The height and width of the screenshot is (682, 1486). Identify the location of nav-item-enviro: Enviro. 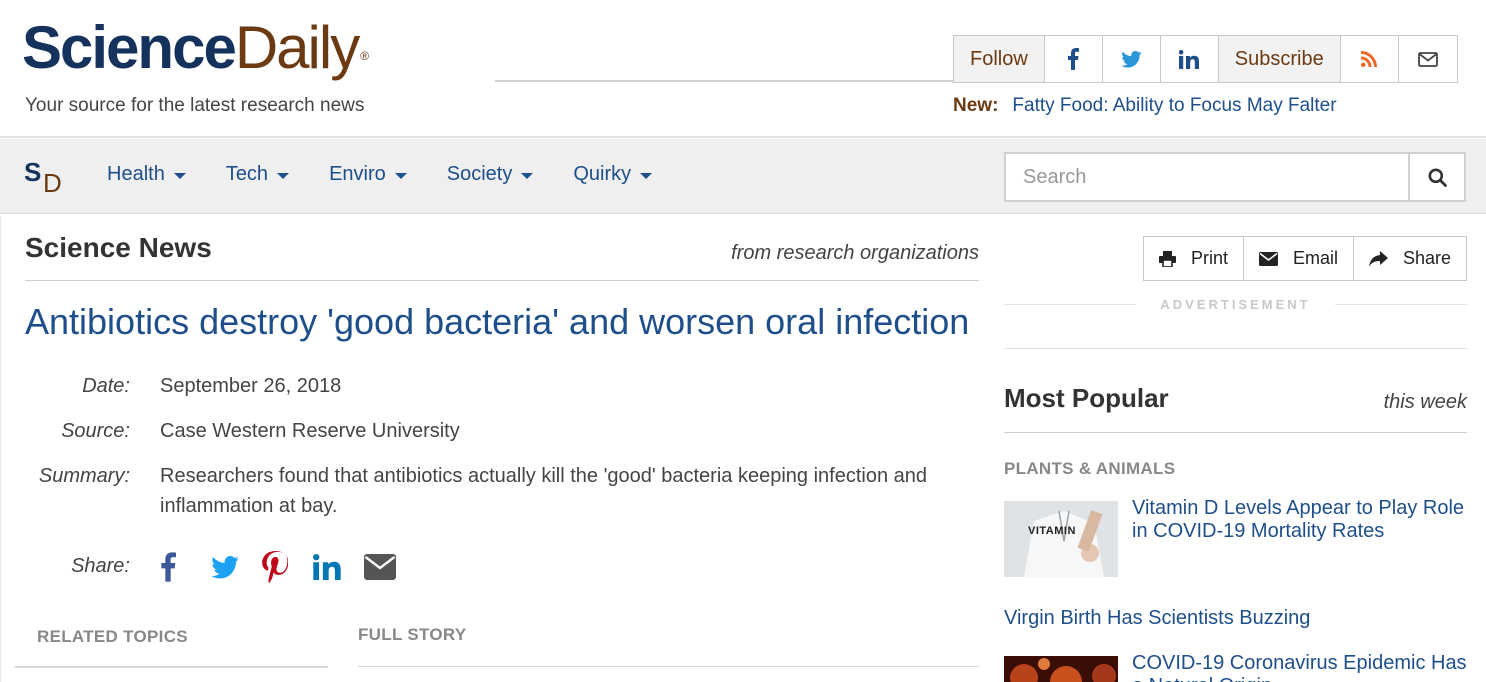
(368, 174).